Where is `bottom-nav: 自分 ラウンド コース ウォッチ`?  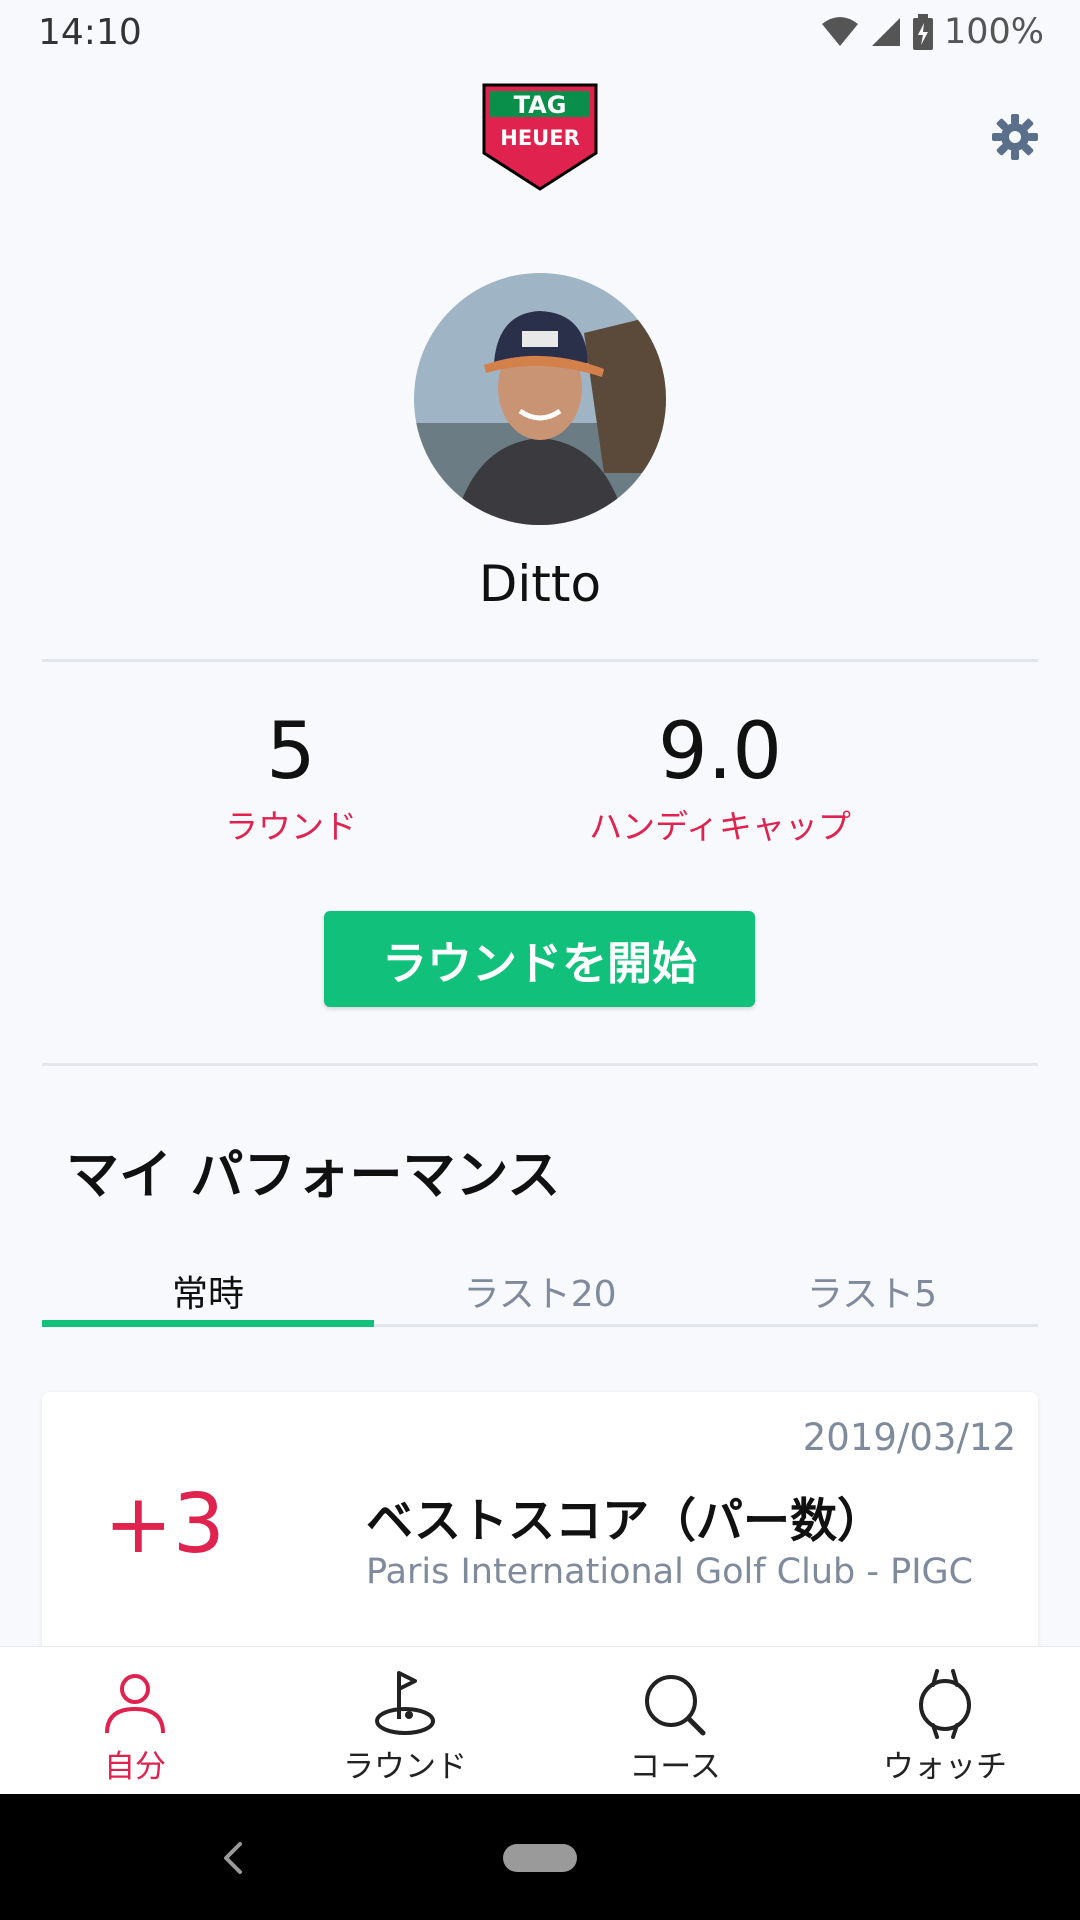
bottom-nav: 自分 ラウンド コース ウォッチ is located at coordinates (540, 1720).